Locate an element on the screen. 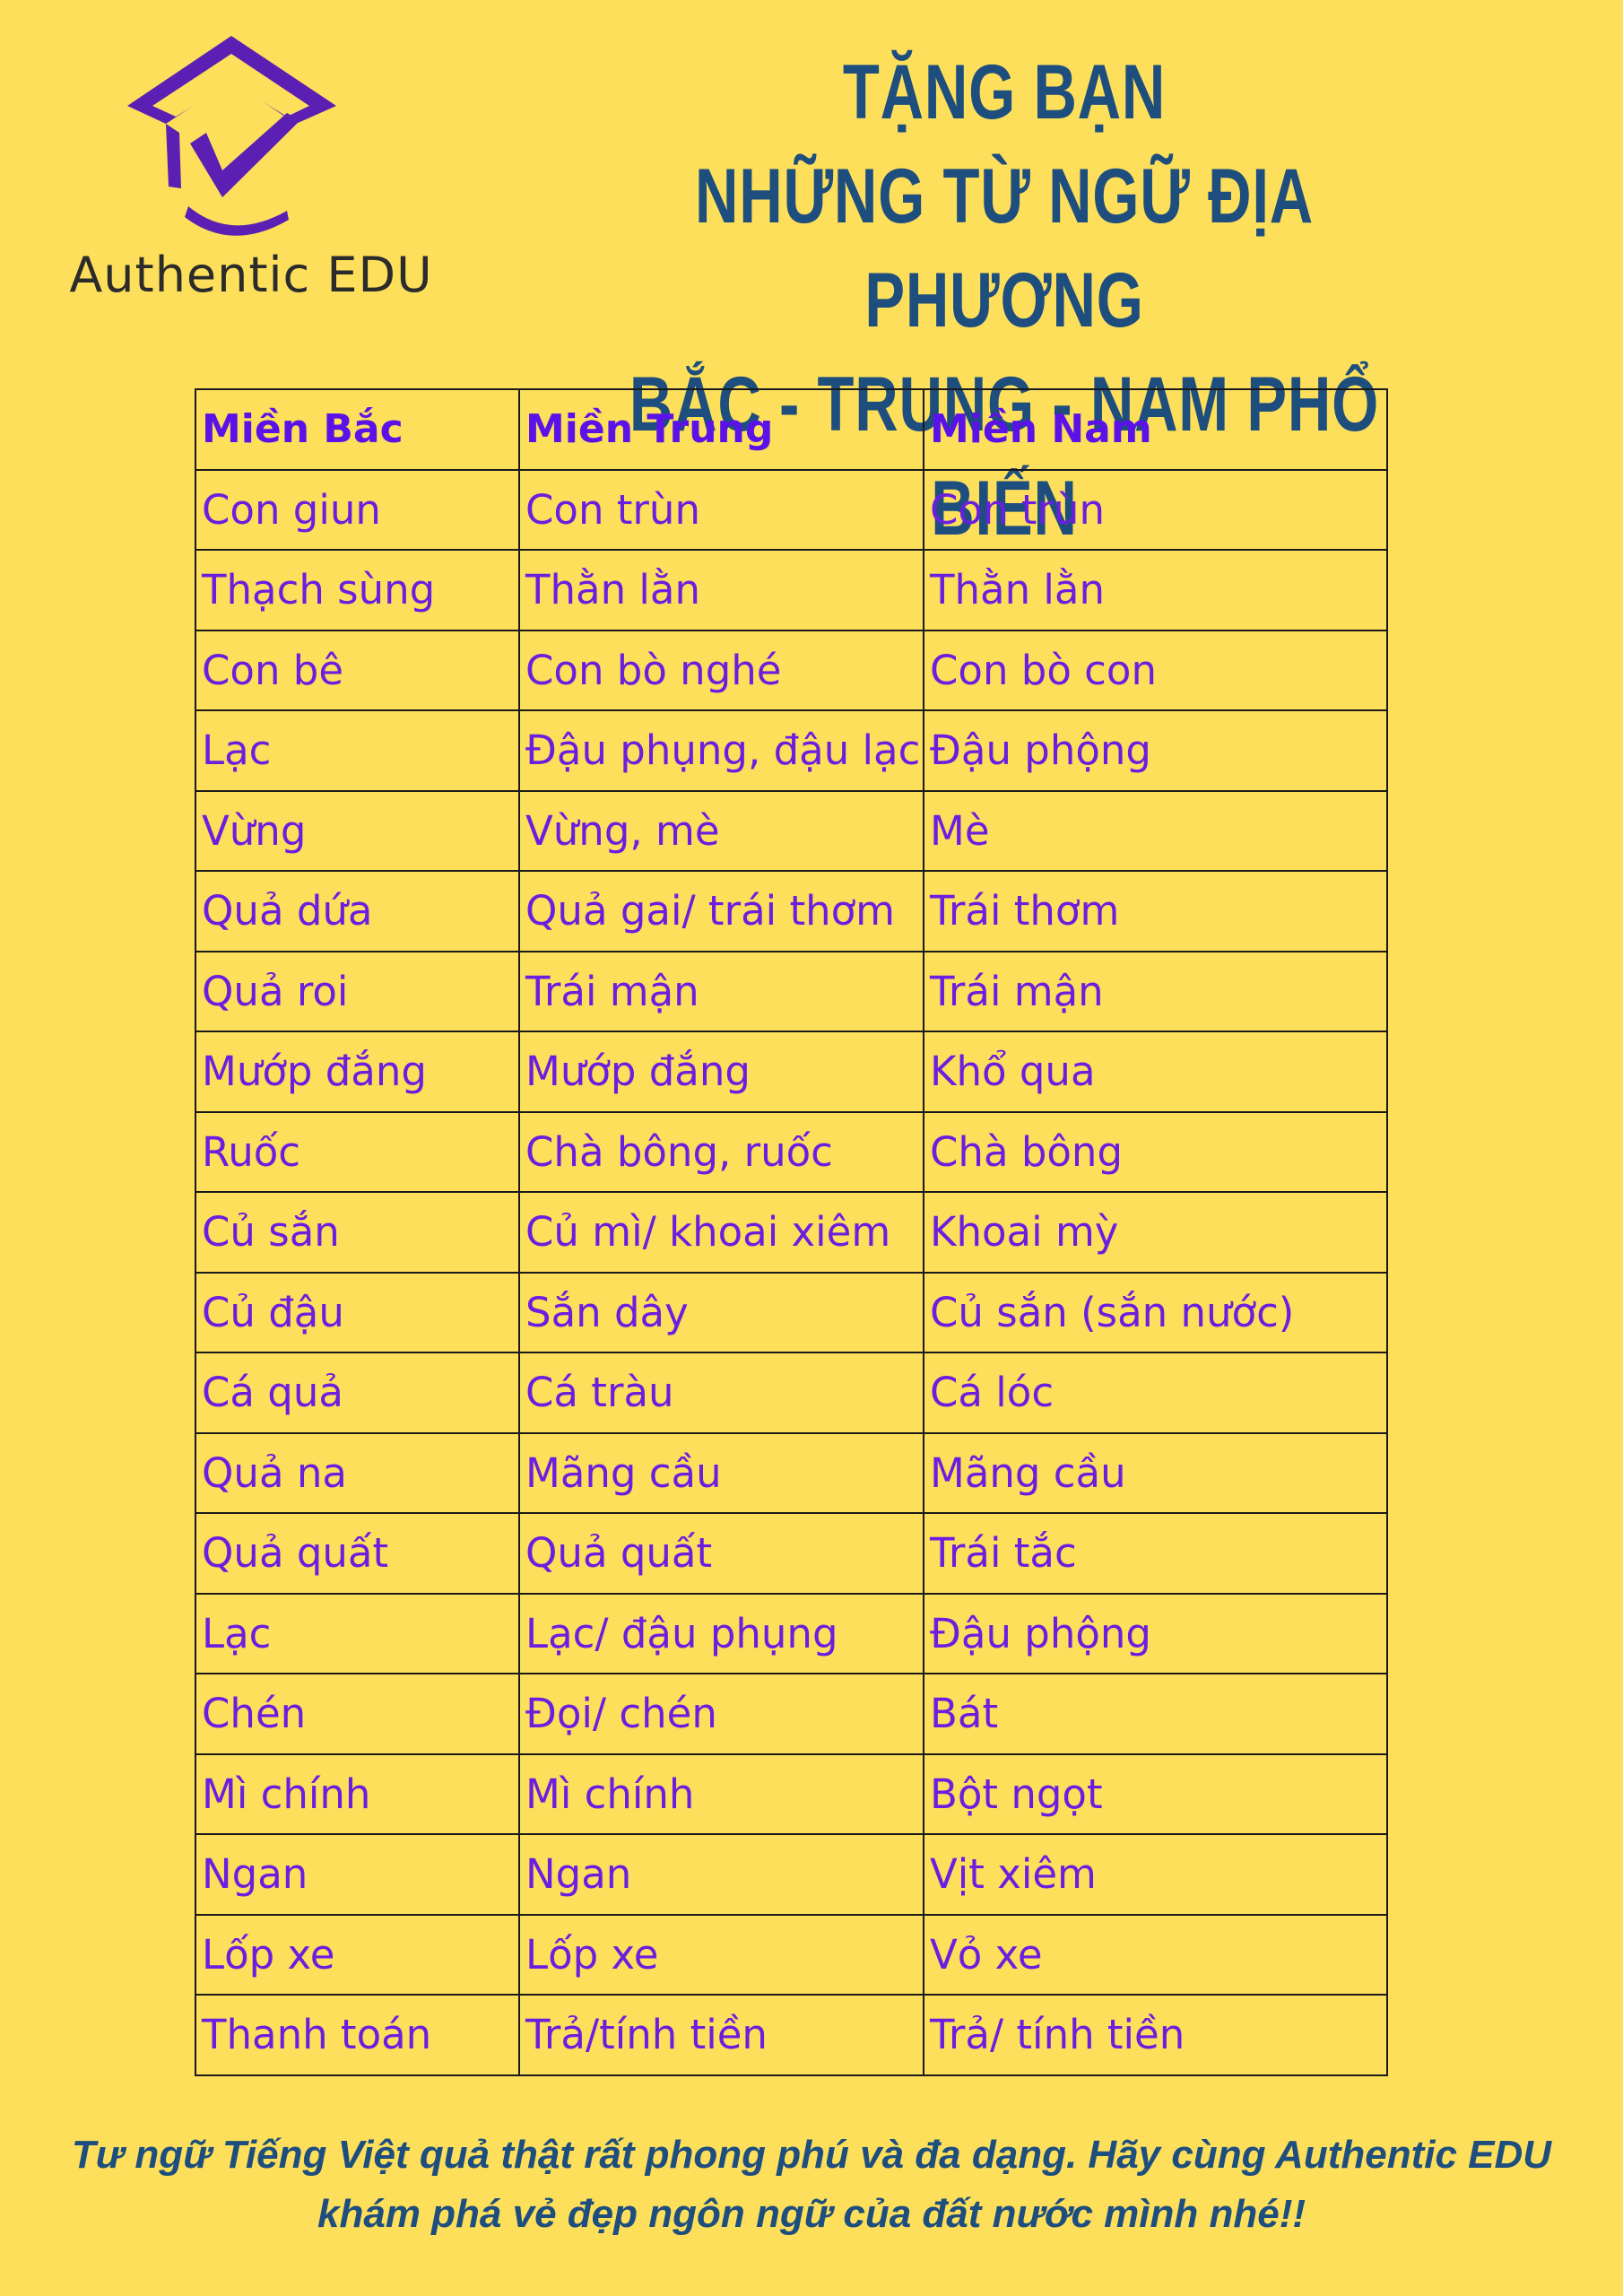 The width and height of the screenshot is (1623, 2296). cell-south: Mãng cầu is located at coordinates (1155, 1472).